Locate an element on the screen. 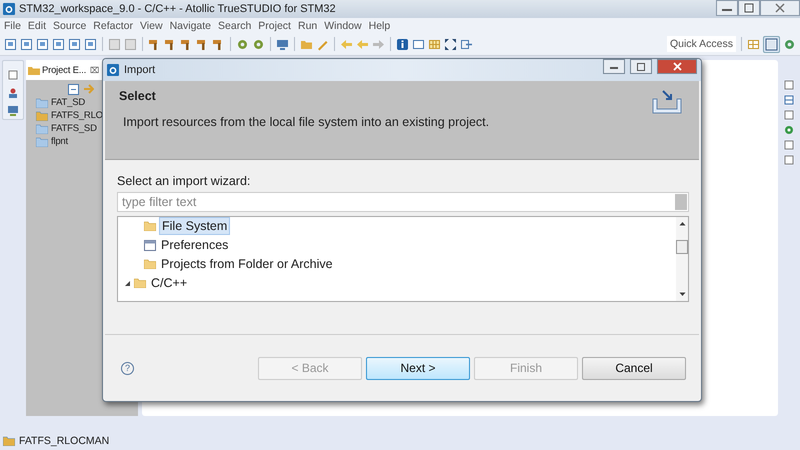  menu-item: File is located at coordinates (12, 26).